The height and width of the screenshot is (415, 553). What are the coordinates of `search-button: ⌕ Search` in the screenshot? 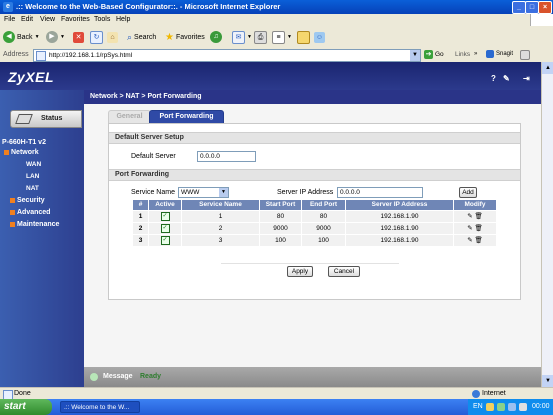 It's located at (141, 37).